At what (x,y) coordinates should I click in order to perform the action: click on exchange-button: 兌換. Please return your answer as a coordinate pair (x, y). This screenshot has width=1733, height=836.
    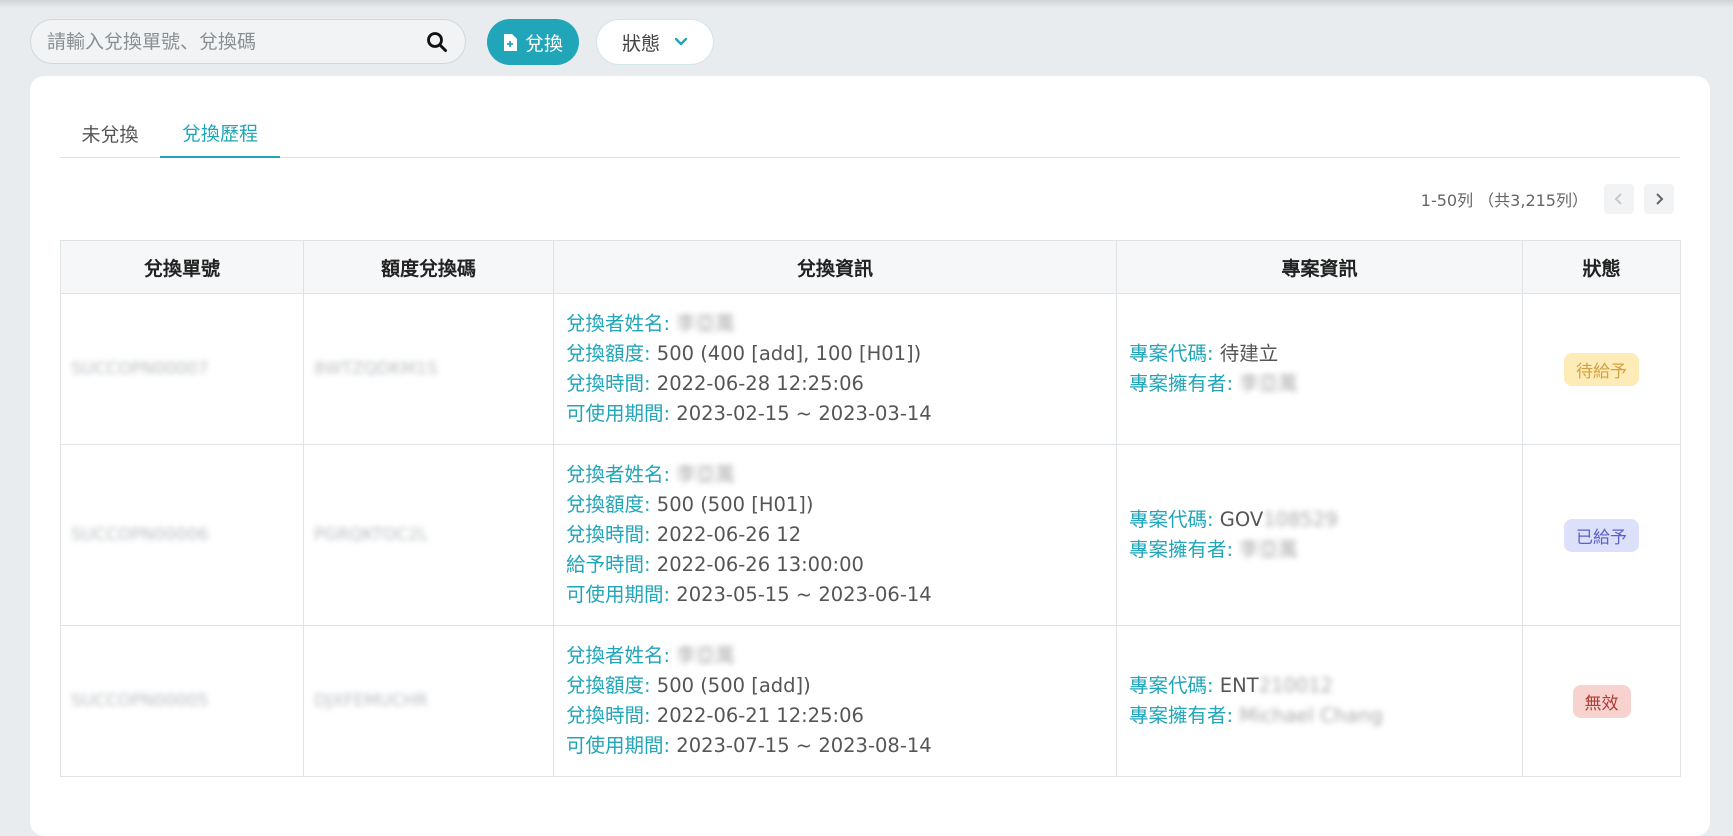
    Looking at the image, I should click on (533, 42).